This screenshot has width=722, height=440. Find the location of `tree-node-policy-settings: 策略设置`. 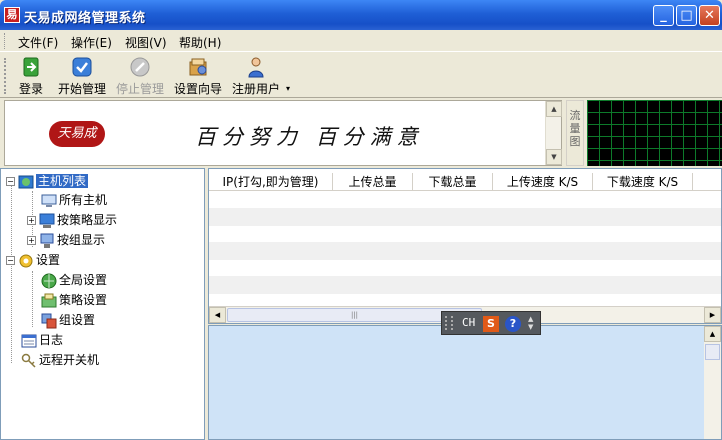

tree-node-policy-settings: 策略设置 is located at coordinates (74, 300).